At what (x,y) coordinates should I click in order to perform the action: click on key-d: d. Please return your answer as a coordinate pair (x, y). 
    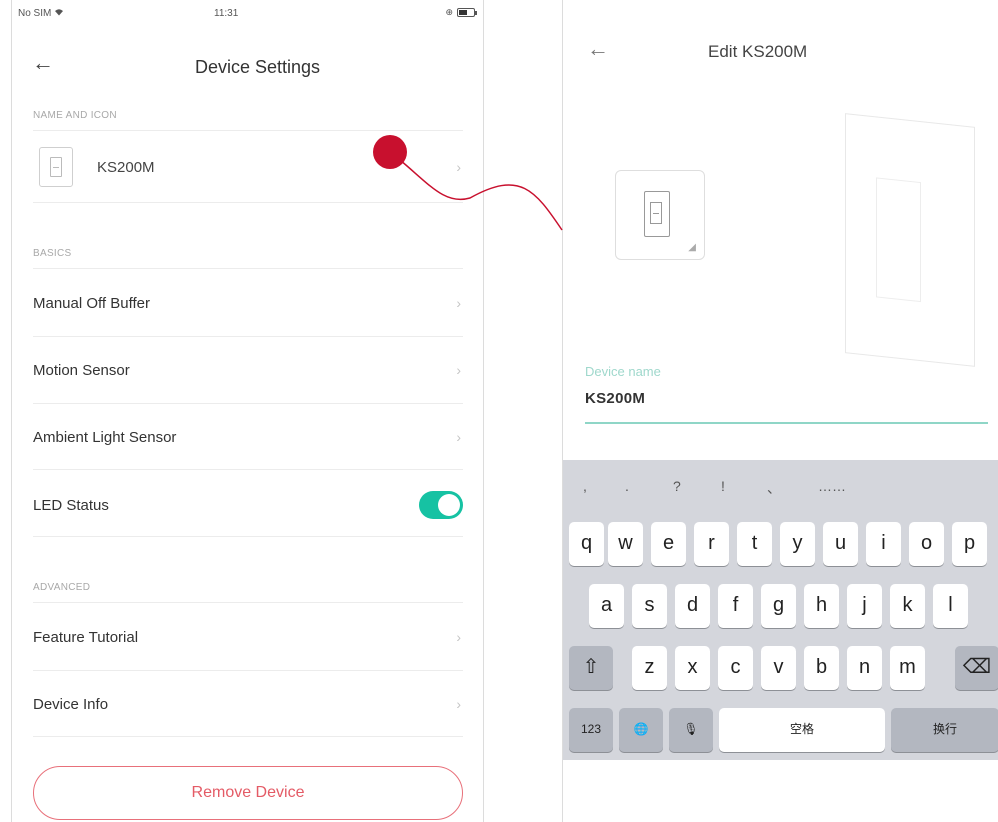
    Looking at the image, I should click on (692, 606).